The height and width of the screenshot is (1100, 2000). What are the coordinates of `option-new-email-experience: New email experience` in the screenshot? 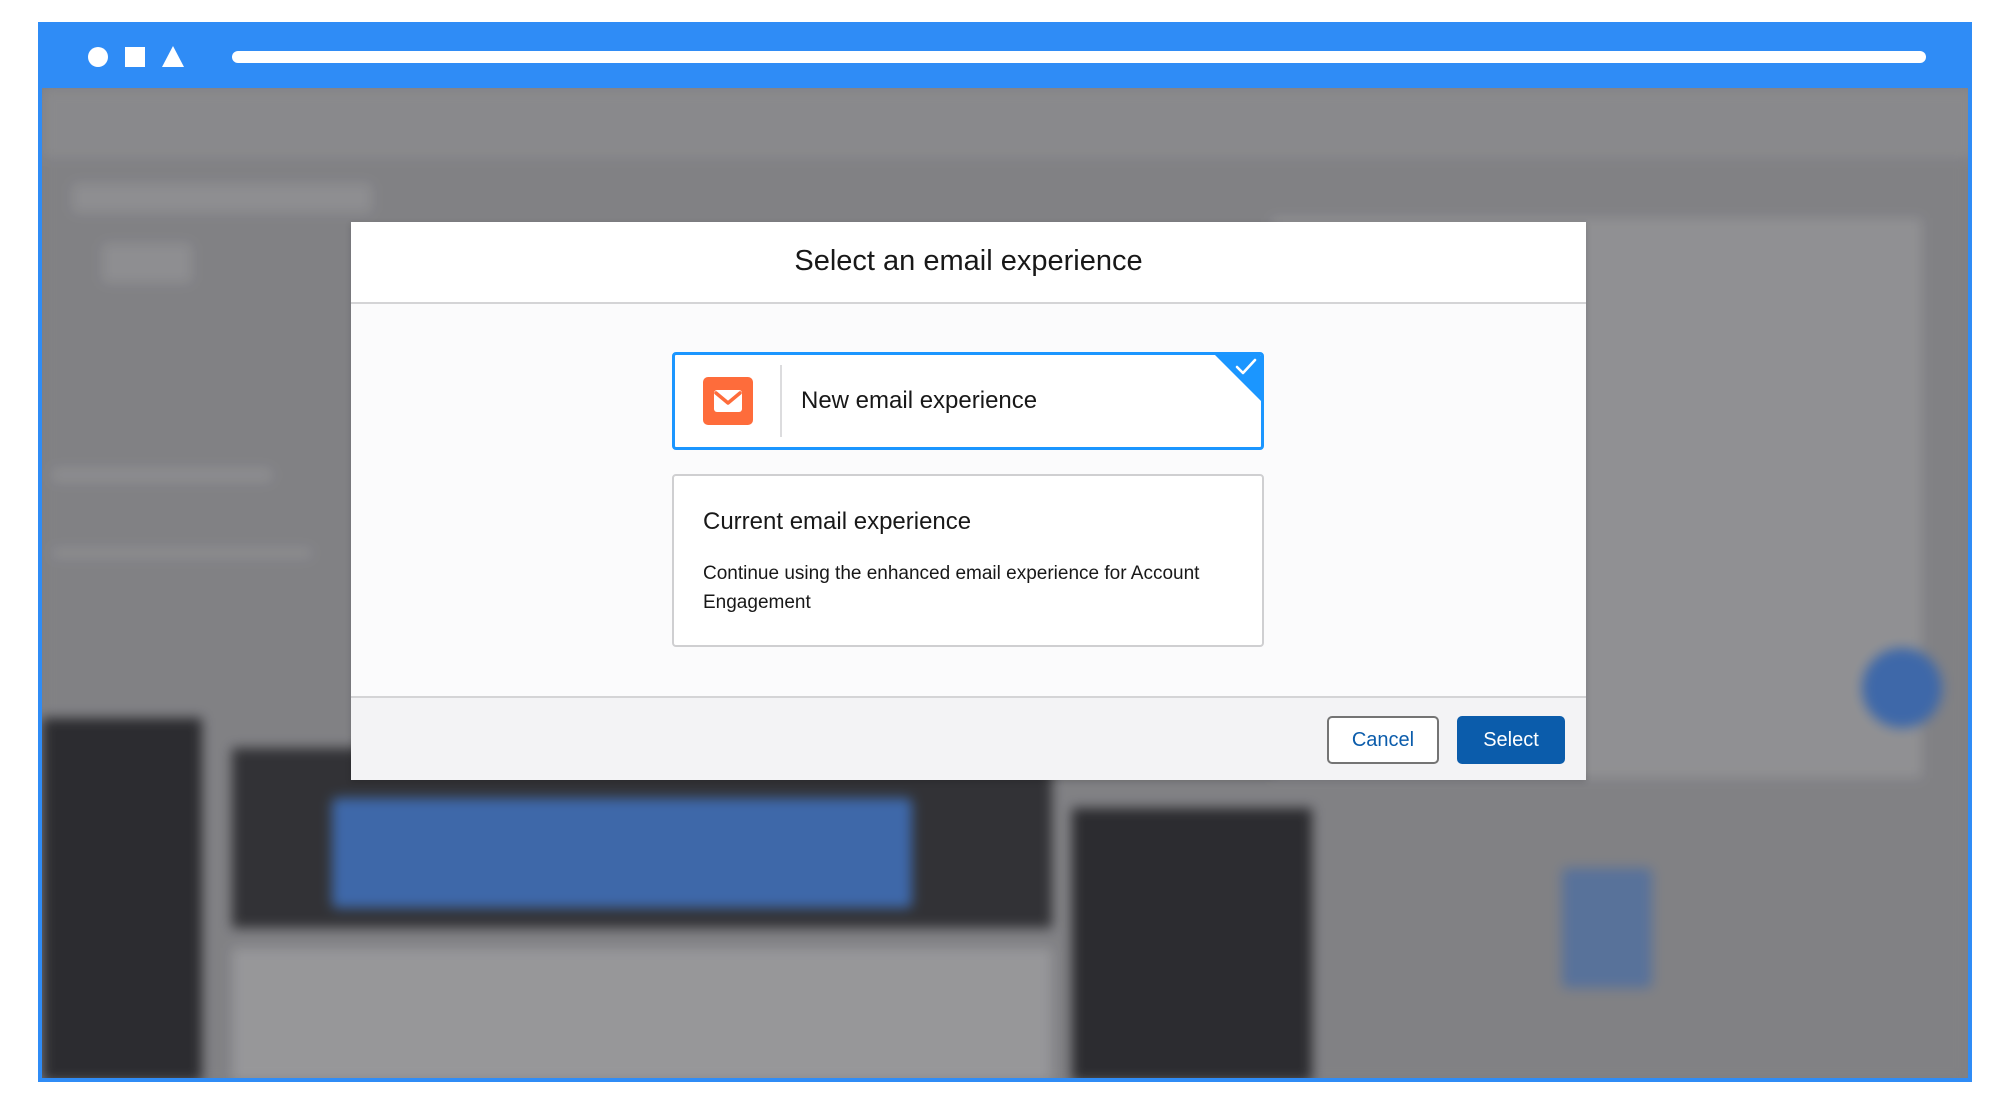 It's located at (968, 401).